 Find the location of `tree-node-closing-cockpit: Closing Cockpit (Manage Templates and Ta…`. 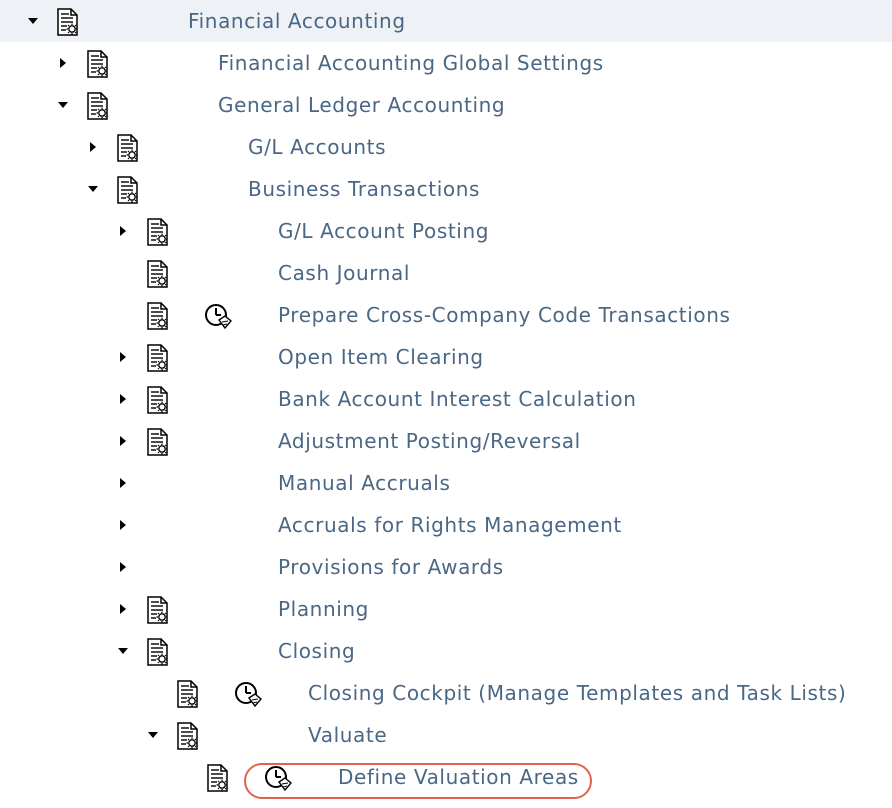

tree-node-closing-cockpit: Closing Cockpit (Manage Templates and Ta… is located at coordinates (446, 693).